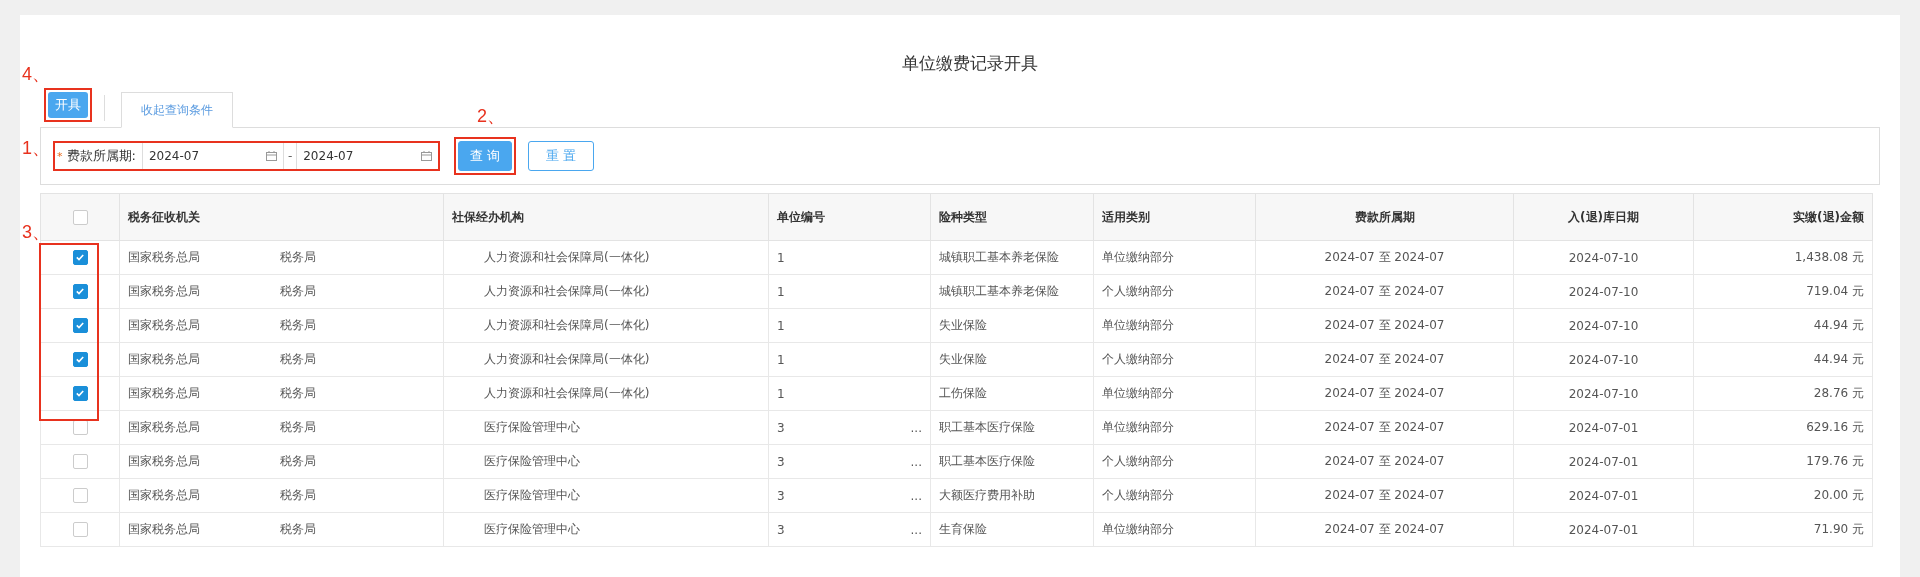 This screenshot has width=1920, height=577. What do you see at coordinates (101, 156) in the screenshot?
I see `field-label: 费款所属期:` at bounding box center [101, 156].